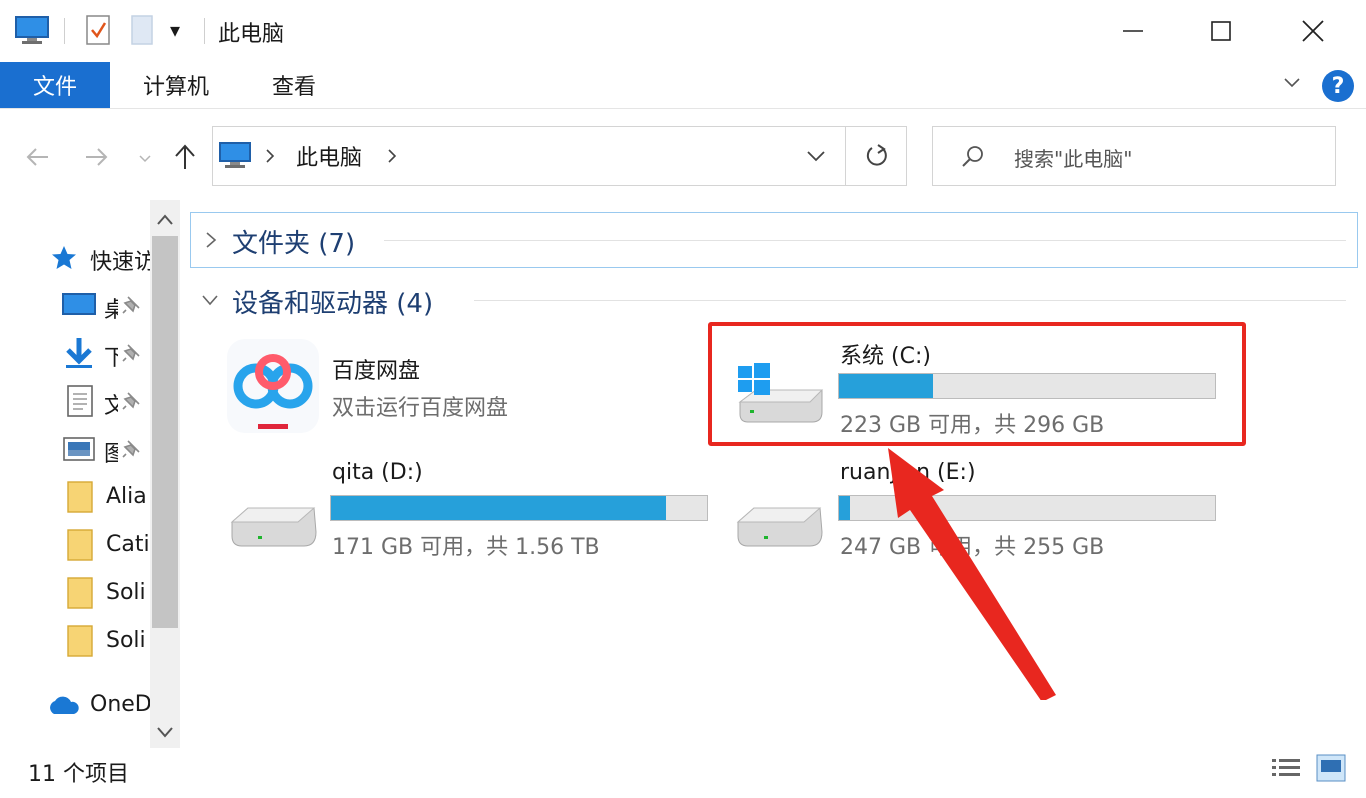 The image size is (1366, 798). I want to click on search-placeholder: 搜索"此电脑", so click(1073, 159).